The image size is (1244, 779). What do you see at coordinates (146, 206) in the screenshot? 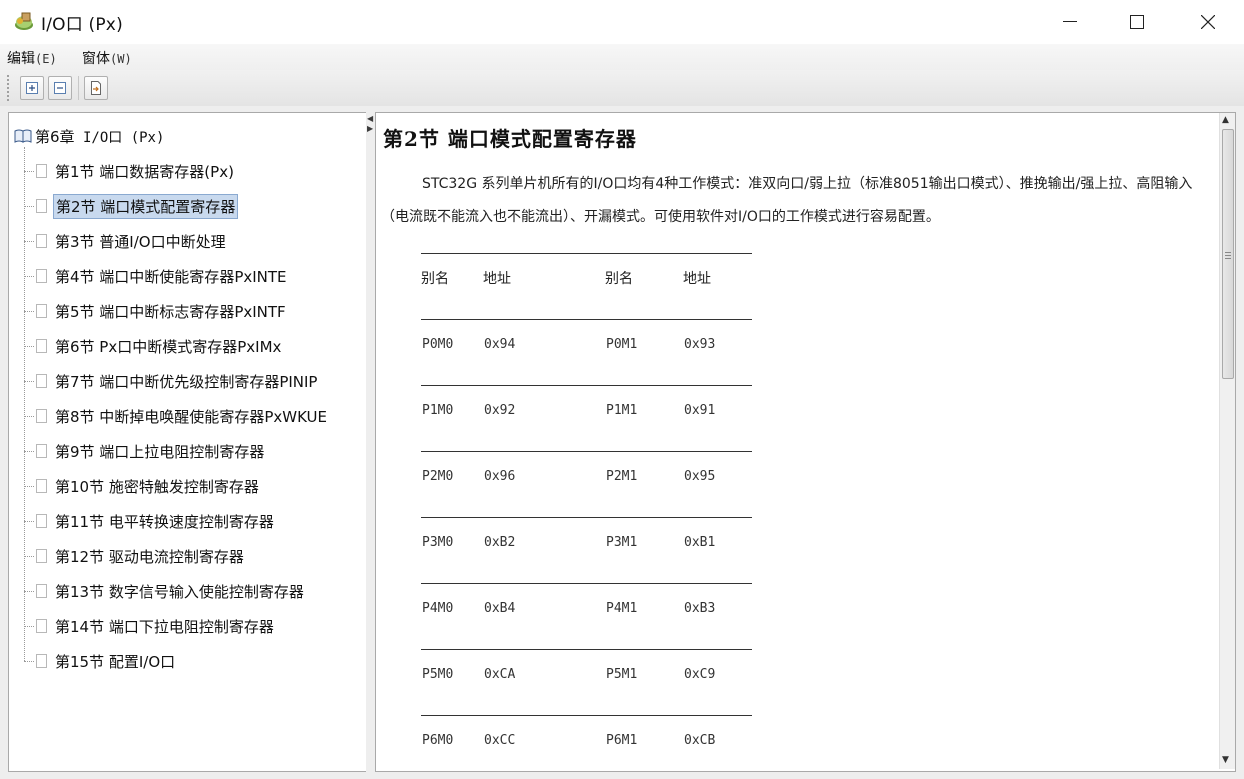
I see `tree-item-label: 第2节 端口模式配置寄存器` at bounding box center [146, 206].